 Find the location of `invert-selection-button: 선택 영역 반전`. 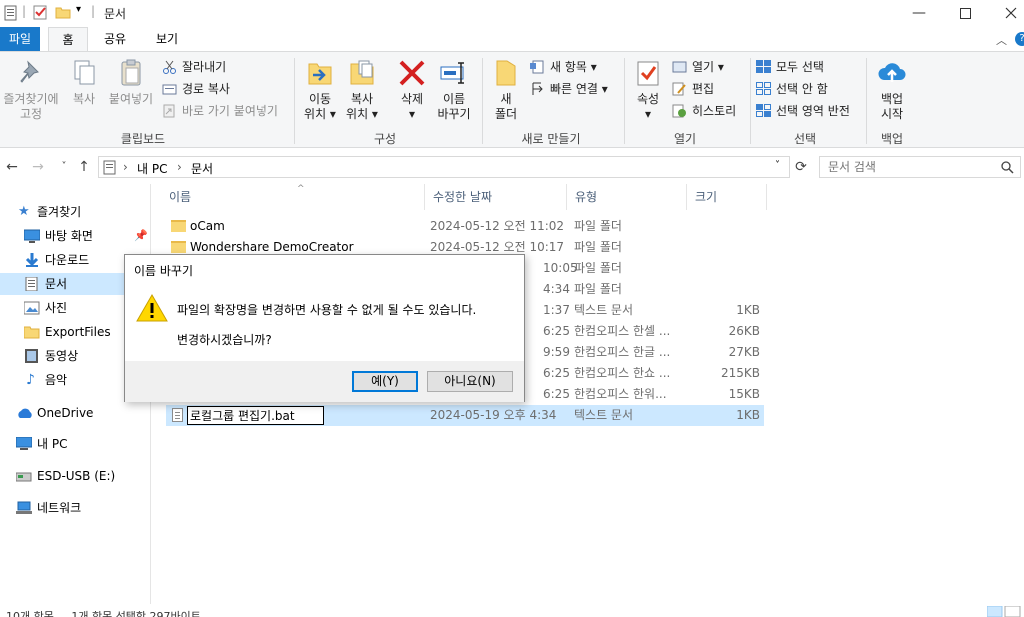

invert-selection-button: 선택 영역 반전 is located at coordinates (803, 111).